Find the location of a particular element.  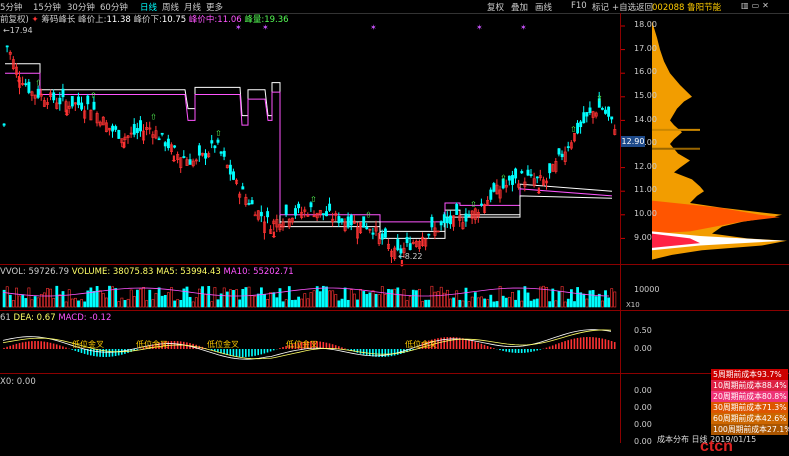

high-price-label: ←17.94 is located at coordinates (18, 30).